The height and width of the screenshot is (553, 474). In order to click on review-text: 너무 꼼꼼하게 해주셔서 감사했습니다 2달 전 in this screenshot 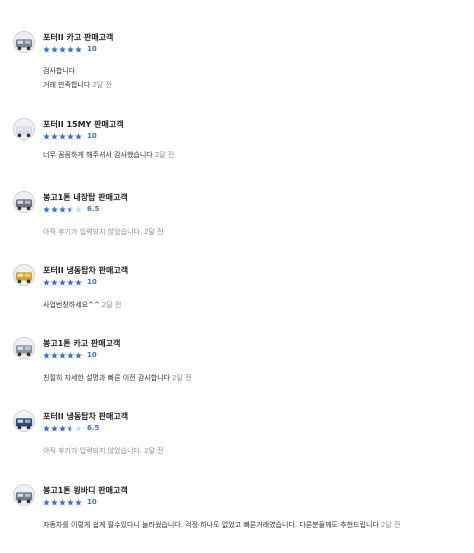, I will do `click(109, 155)`.